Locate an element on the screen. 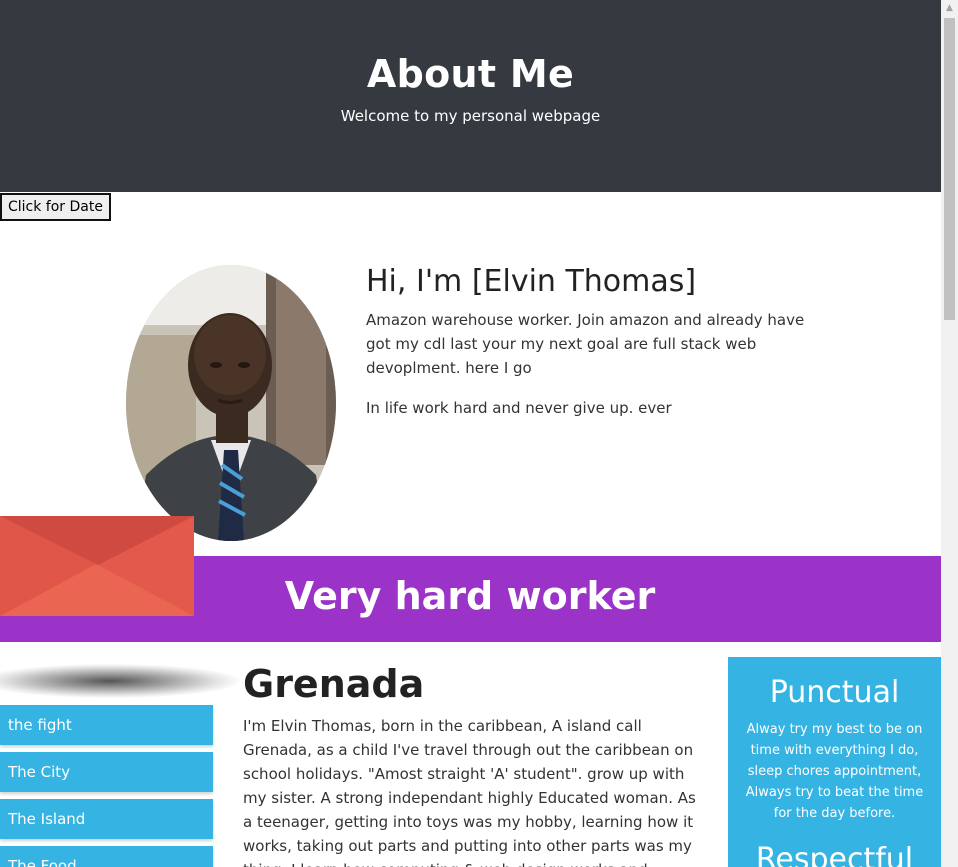 The image size is (958, 867). scrollbar-thumb is located at coordinates (949, 169).